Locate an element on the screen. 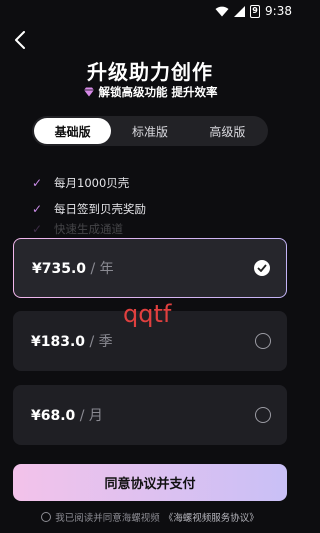 Image resolution: width=320 pixels, height=533 pixels. battery-icon: 9 is located at coordinates (255, 11).